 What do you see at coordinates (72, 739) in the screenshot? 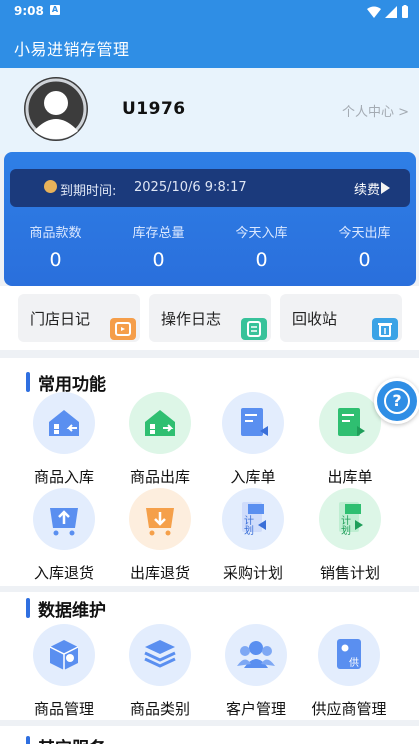
I see `section-title: 其它服务` at bounding box center [72, 739].